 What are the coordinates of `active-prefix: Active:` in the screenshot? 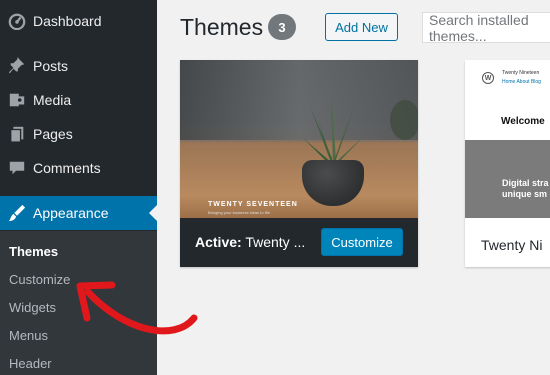 It's located at (218, 242).